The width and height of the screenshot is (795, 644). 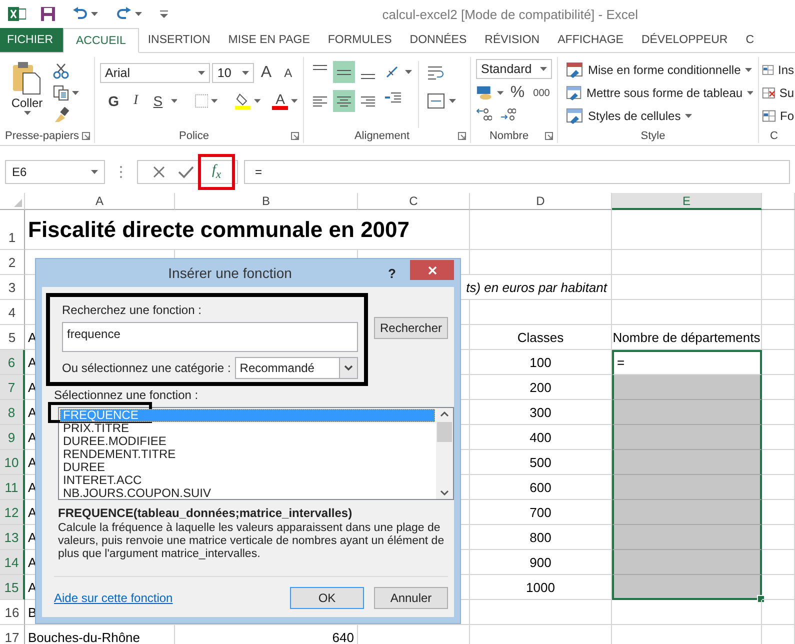 What do you see at coordinates (778, 116) in the screenshot?
I see `cells-menu-button: Fo` at bounding box center [778, 116].